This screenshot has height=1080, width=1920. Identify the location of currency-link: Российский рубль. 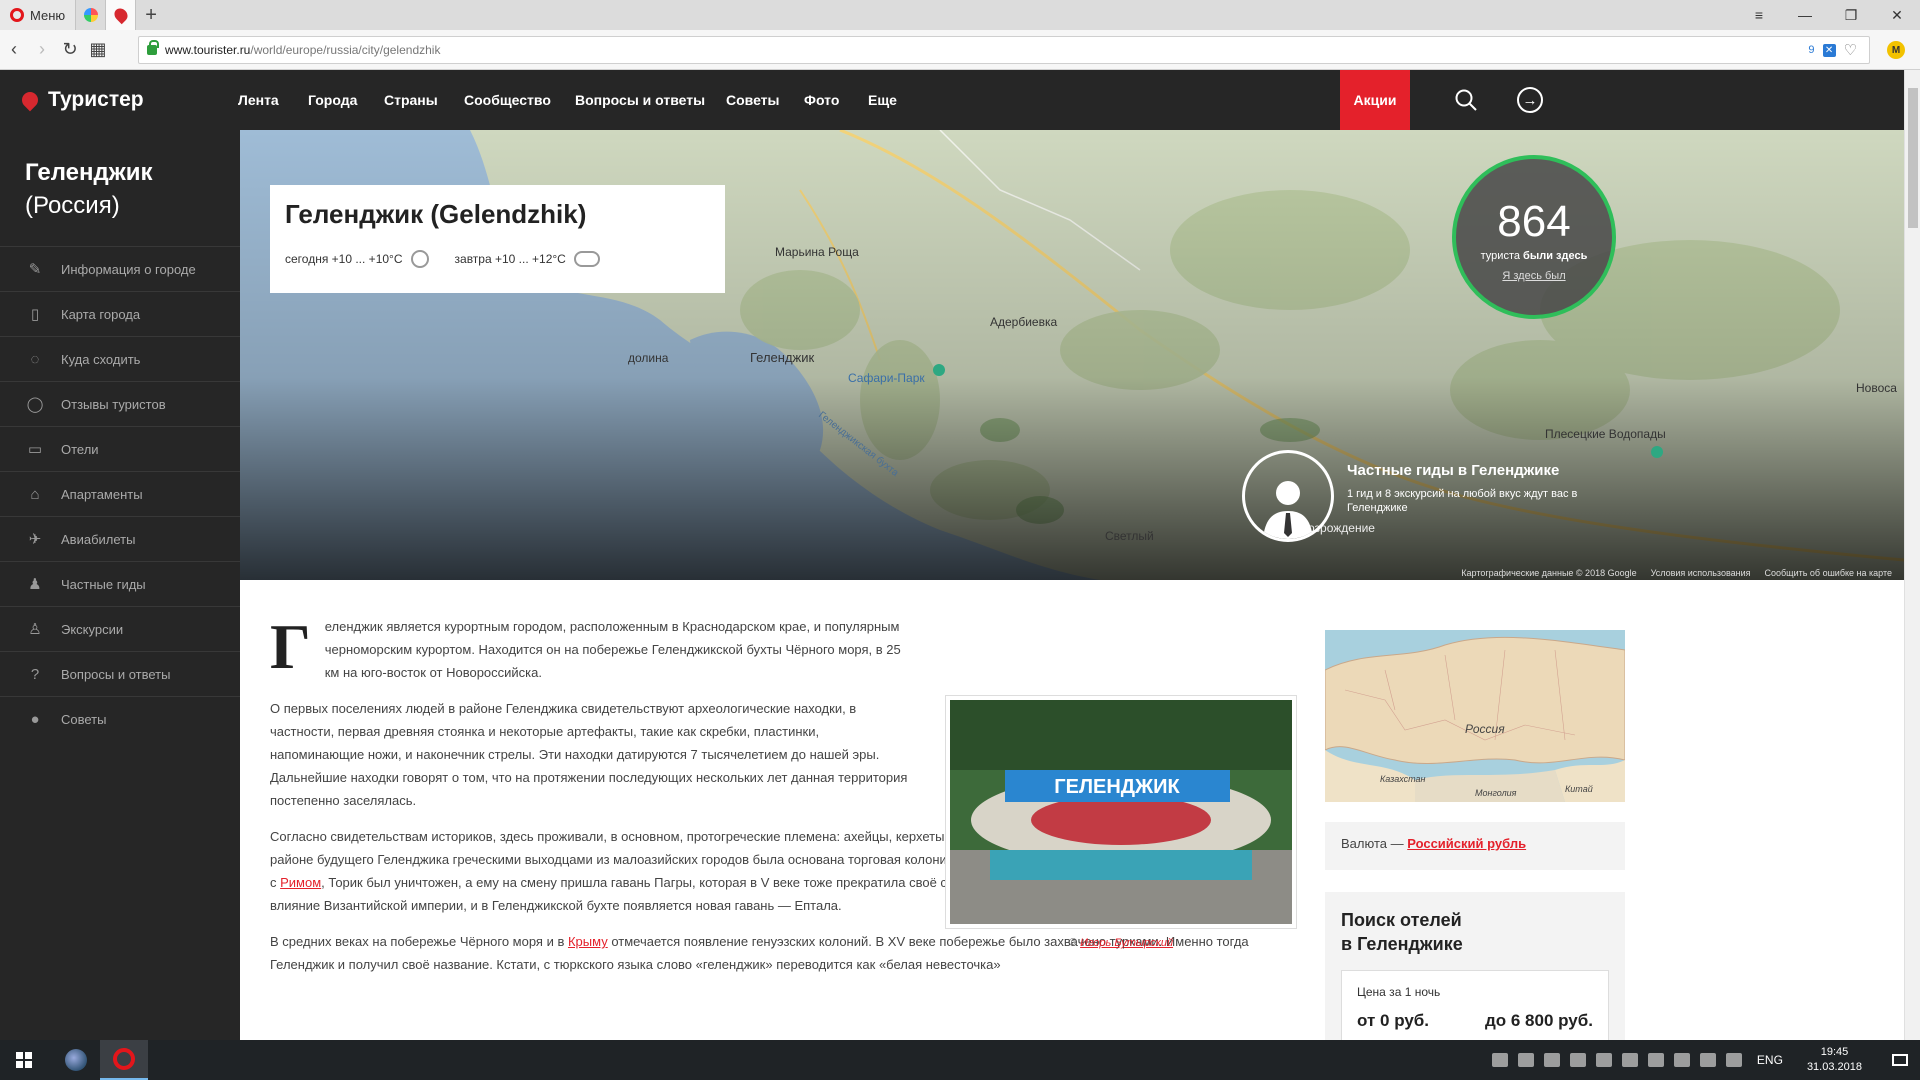
(1466, 843).